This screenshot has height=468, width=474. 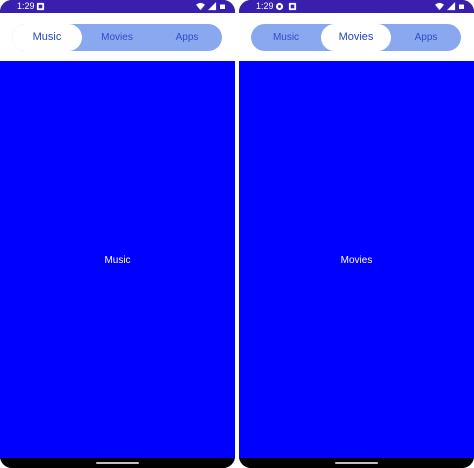 I want to click on content-label: Movies, so click(x=356, y=260).